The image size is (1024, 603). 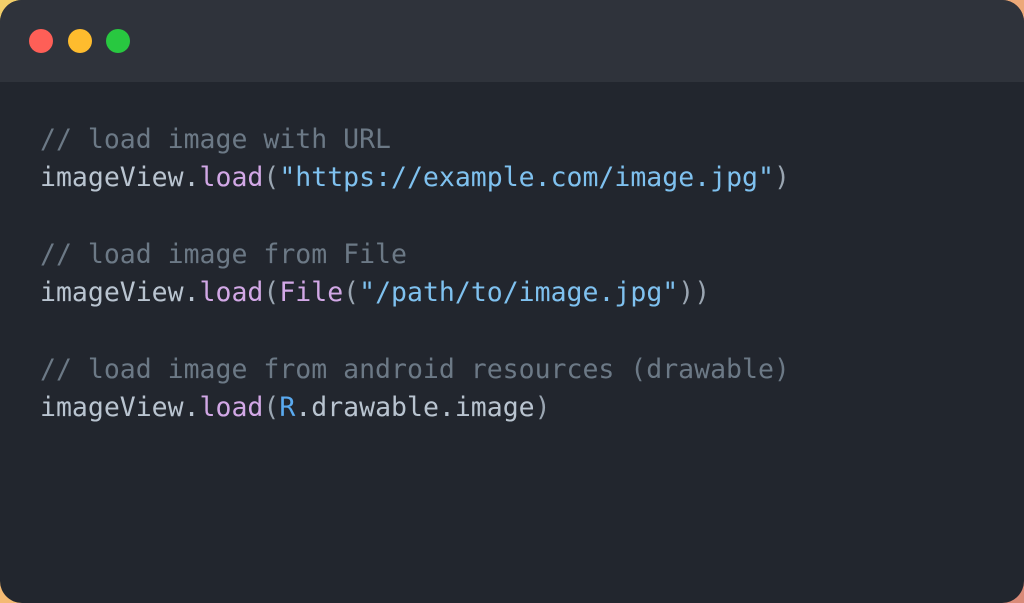 I want to click on code-token-class: R, so click(x=287, y=408).